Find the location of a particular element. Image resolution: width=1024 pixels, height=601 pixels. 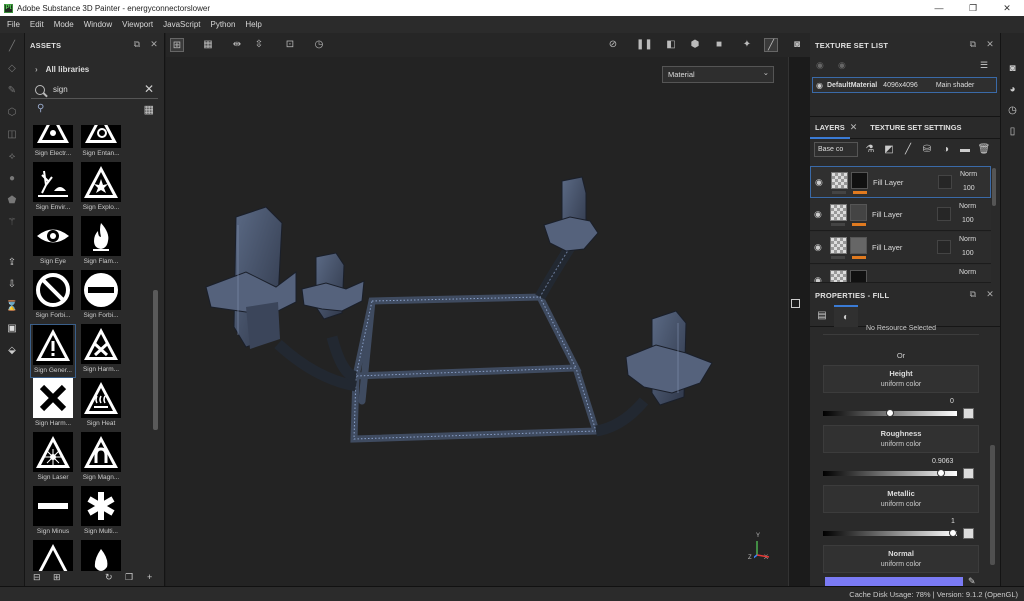

cube-icon: ⬢ is located at coordinates (695, 45).